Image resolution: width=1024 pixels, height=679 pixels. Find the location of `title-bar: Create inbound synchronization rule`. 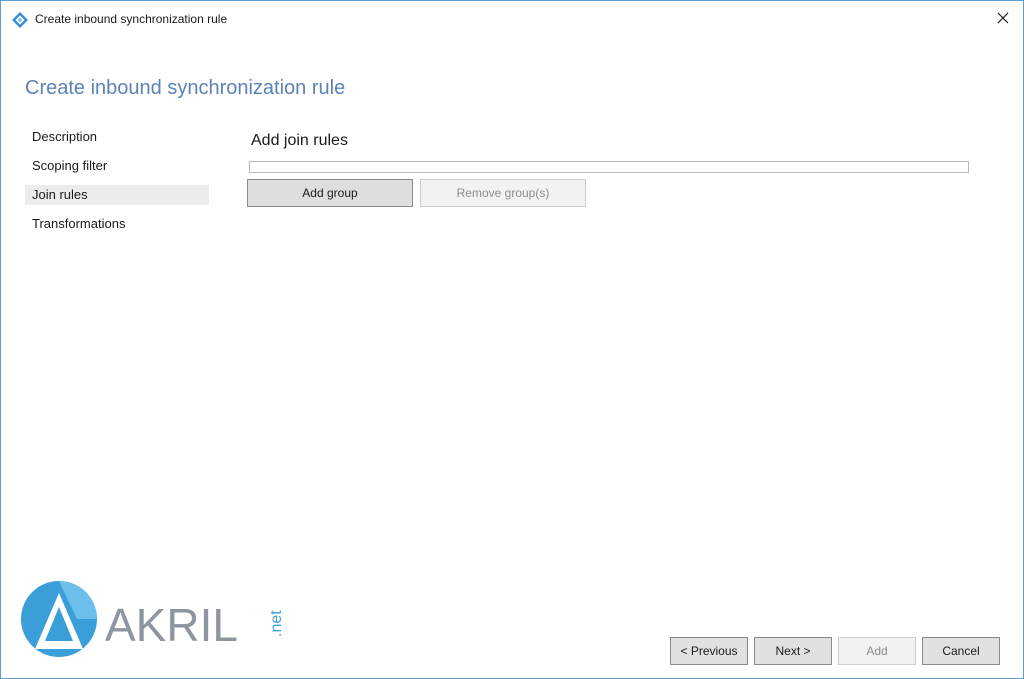

title-bar: Create inbound synchronization rule is located at coordinates (512, 18).